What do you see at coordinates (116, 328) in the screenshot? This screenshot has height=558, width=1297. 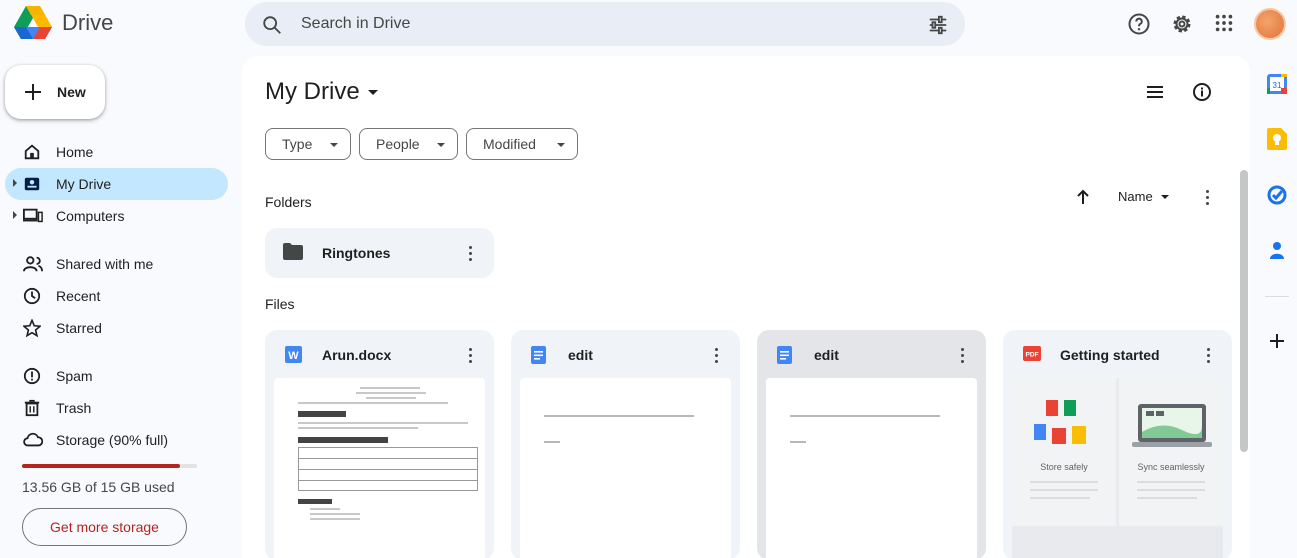 I see `sidebar-item-starred: Starred` at bounding box center [116, 328].